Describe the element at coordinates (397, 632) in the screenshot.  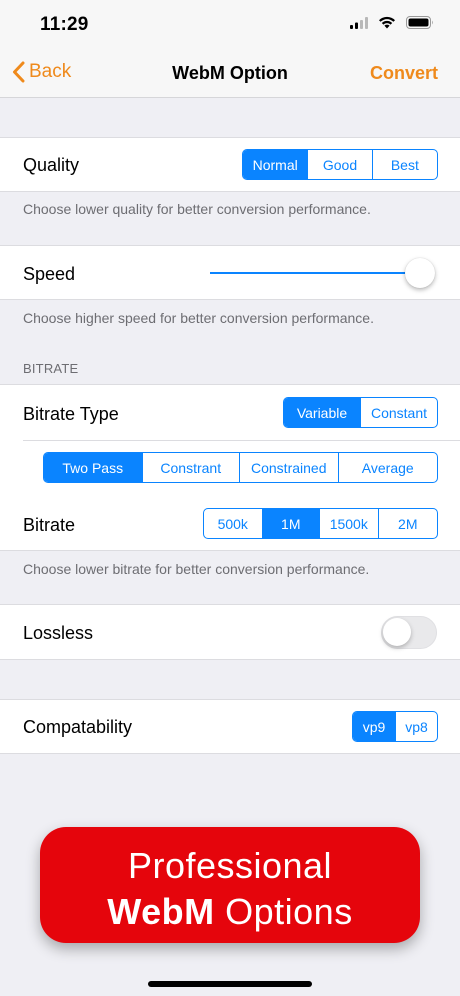
I see `toggle-knob` at that location.